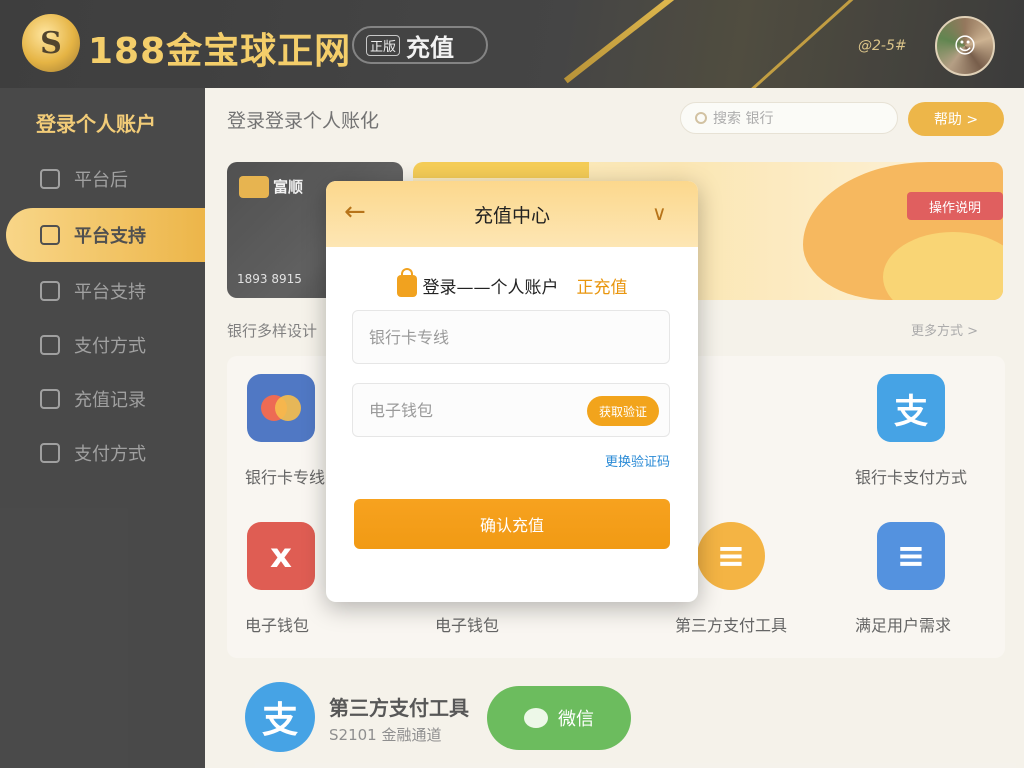  I want to click on modal-title: 充值中心, so click(511, 216).